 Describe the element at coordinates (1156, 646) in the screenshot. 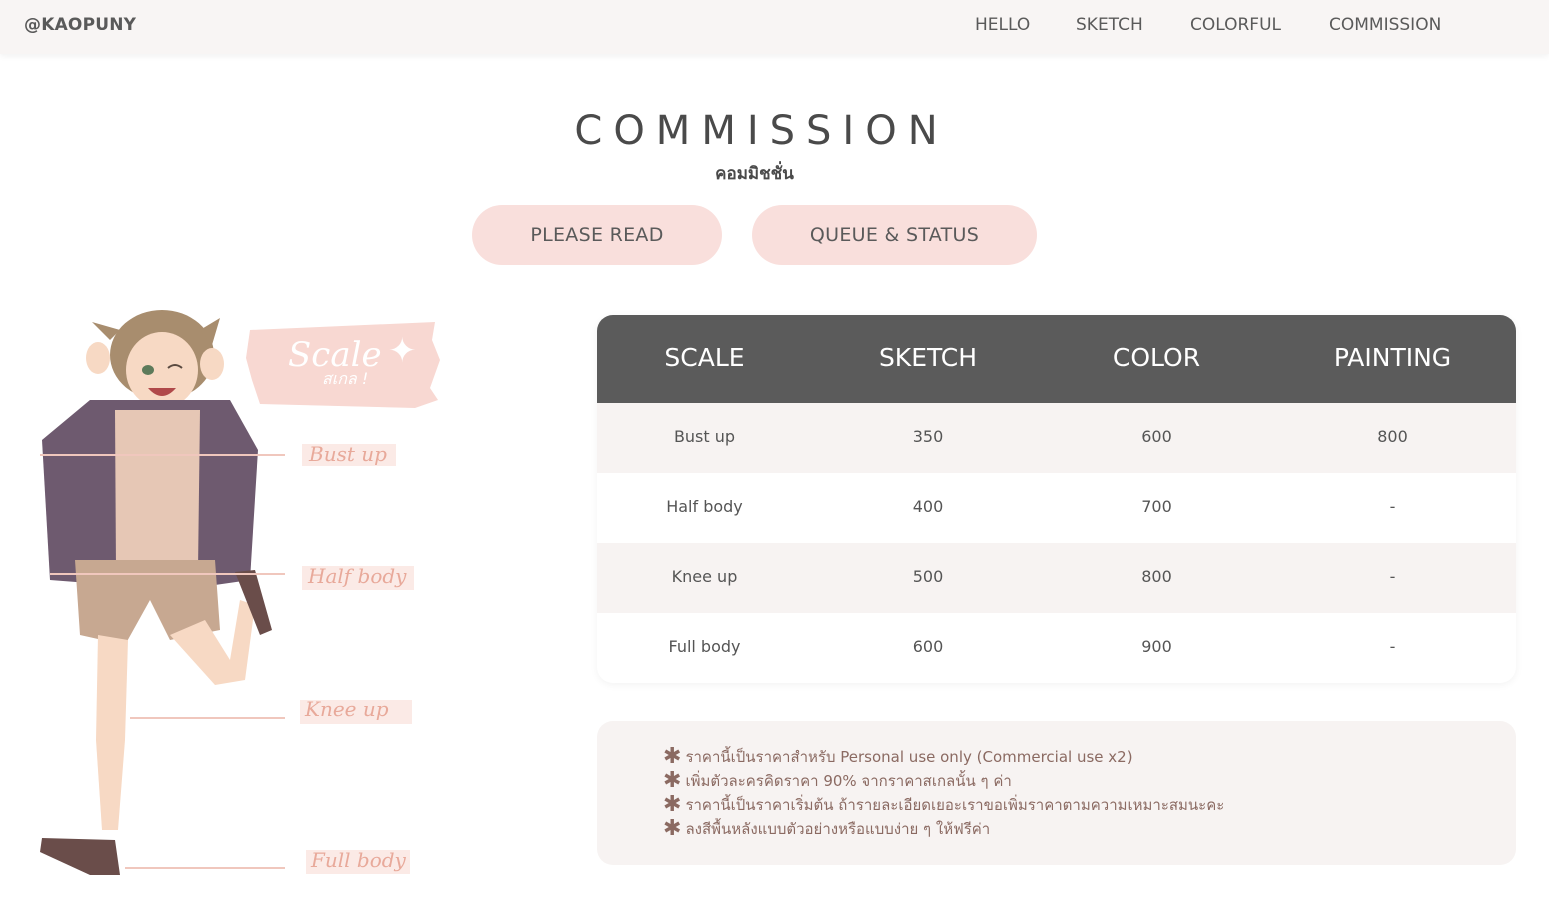

I see `cell-color: 900` at that location.